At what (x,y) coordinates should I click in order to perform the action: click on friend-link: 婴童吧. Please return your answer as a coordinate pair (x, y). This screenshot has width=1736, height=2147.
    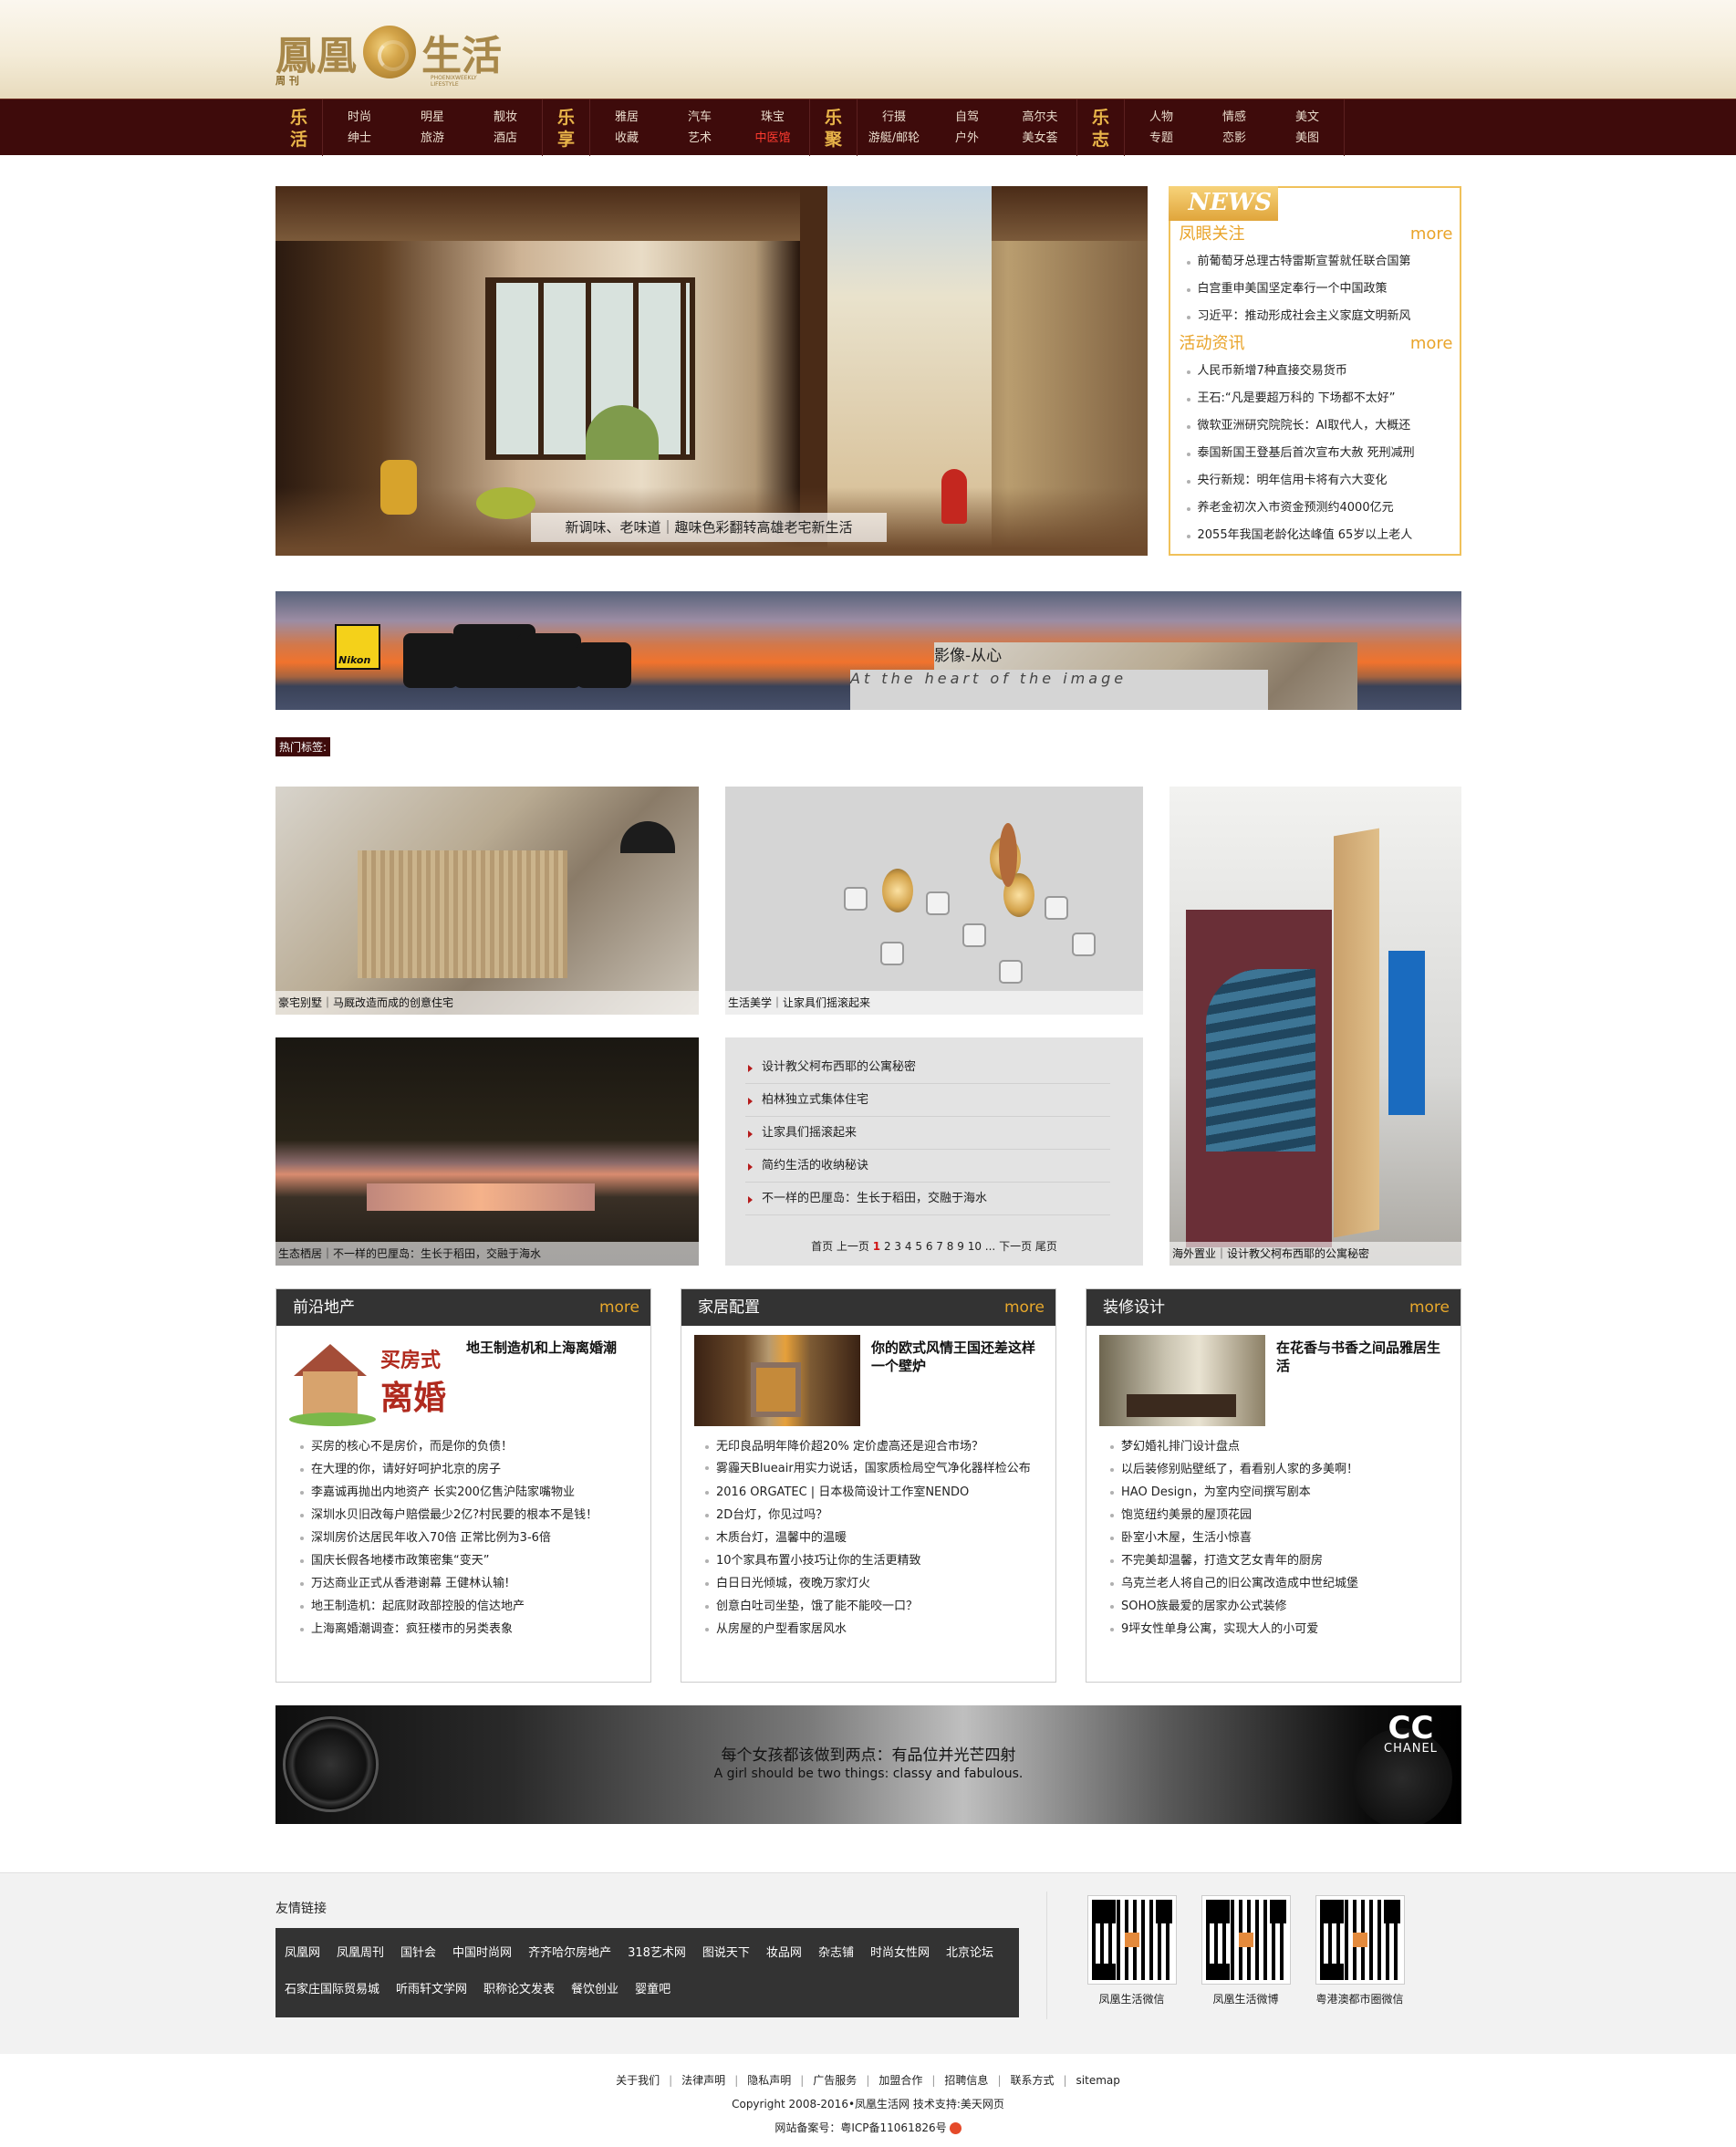
    Looking at the image, I should click on (652, 1990).